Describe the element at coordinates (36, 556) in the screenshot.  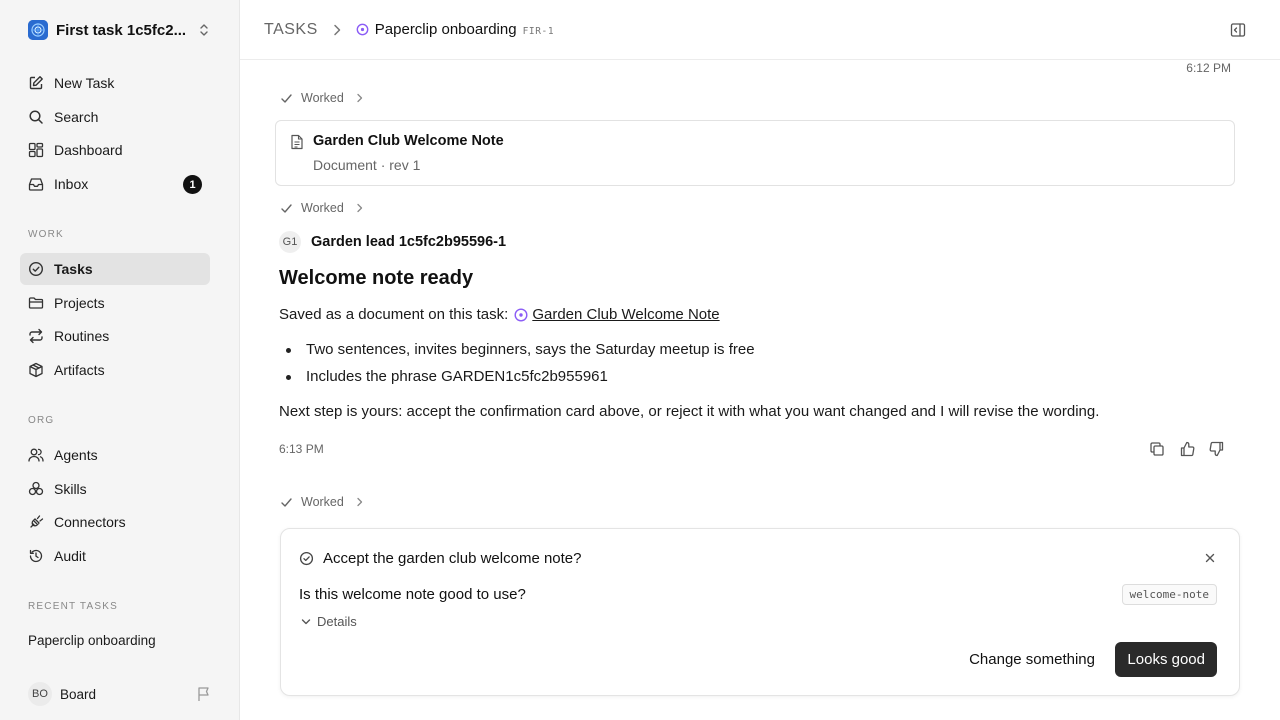
I see `history-icon` at that location.